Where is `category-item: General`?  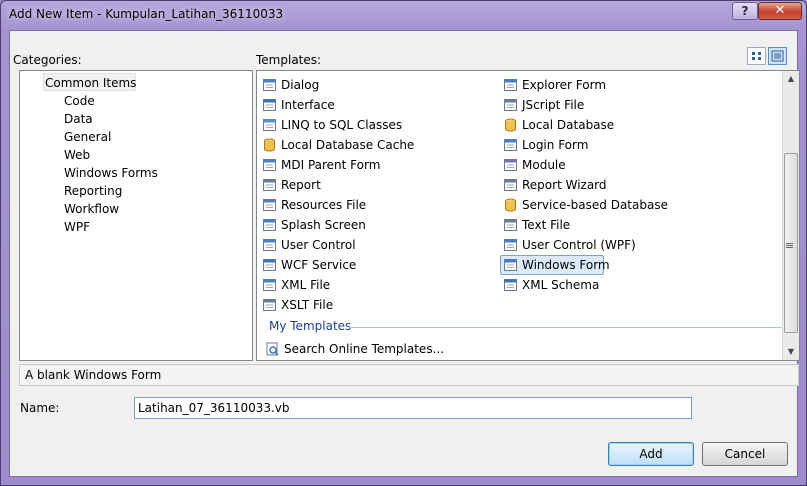
category-item: General is located at coordinates (87, 137).